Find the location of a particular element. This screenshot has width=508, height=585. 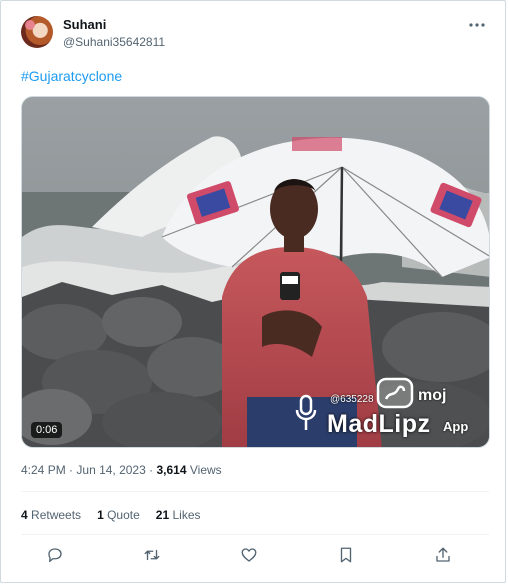

watermark-moj: moj is located at coordinates (432, 395).